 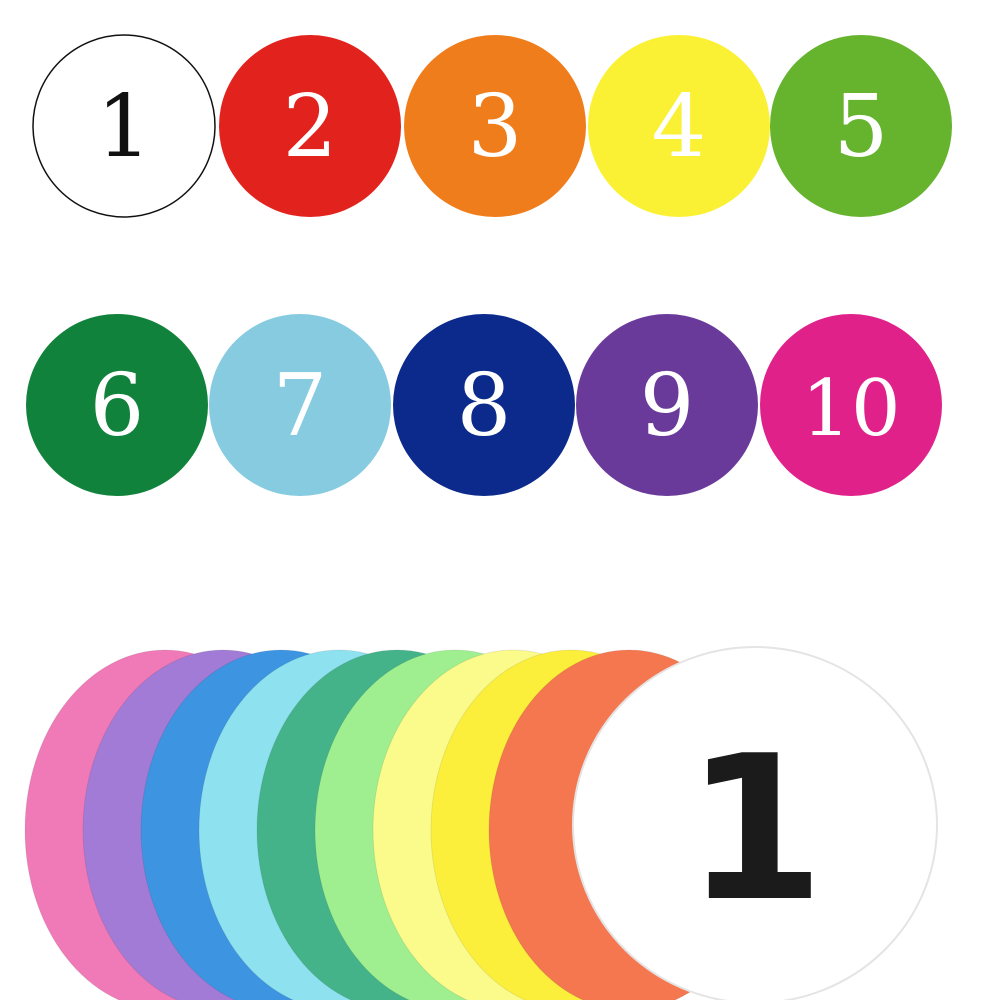 I want to click on spot-1: 1, so click(x=124, y=126).